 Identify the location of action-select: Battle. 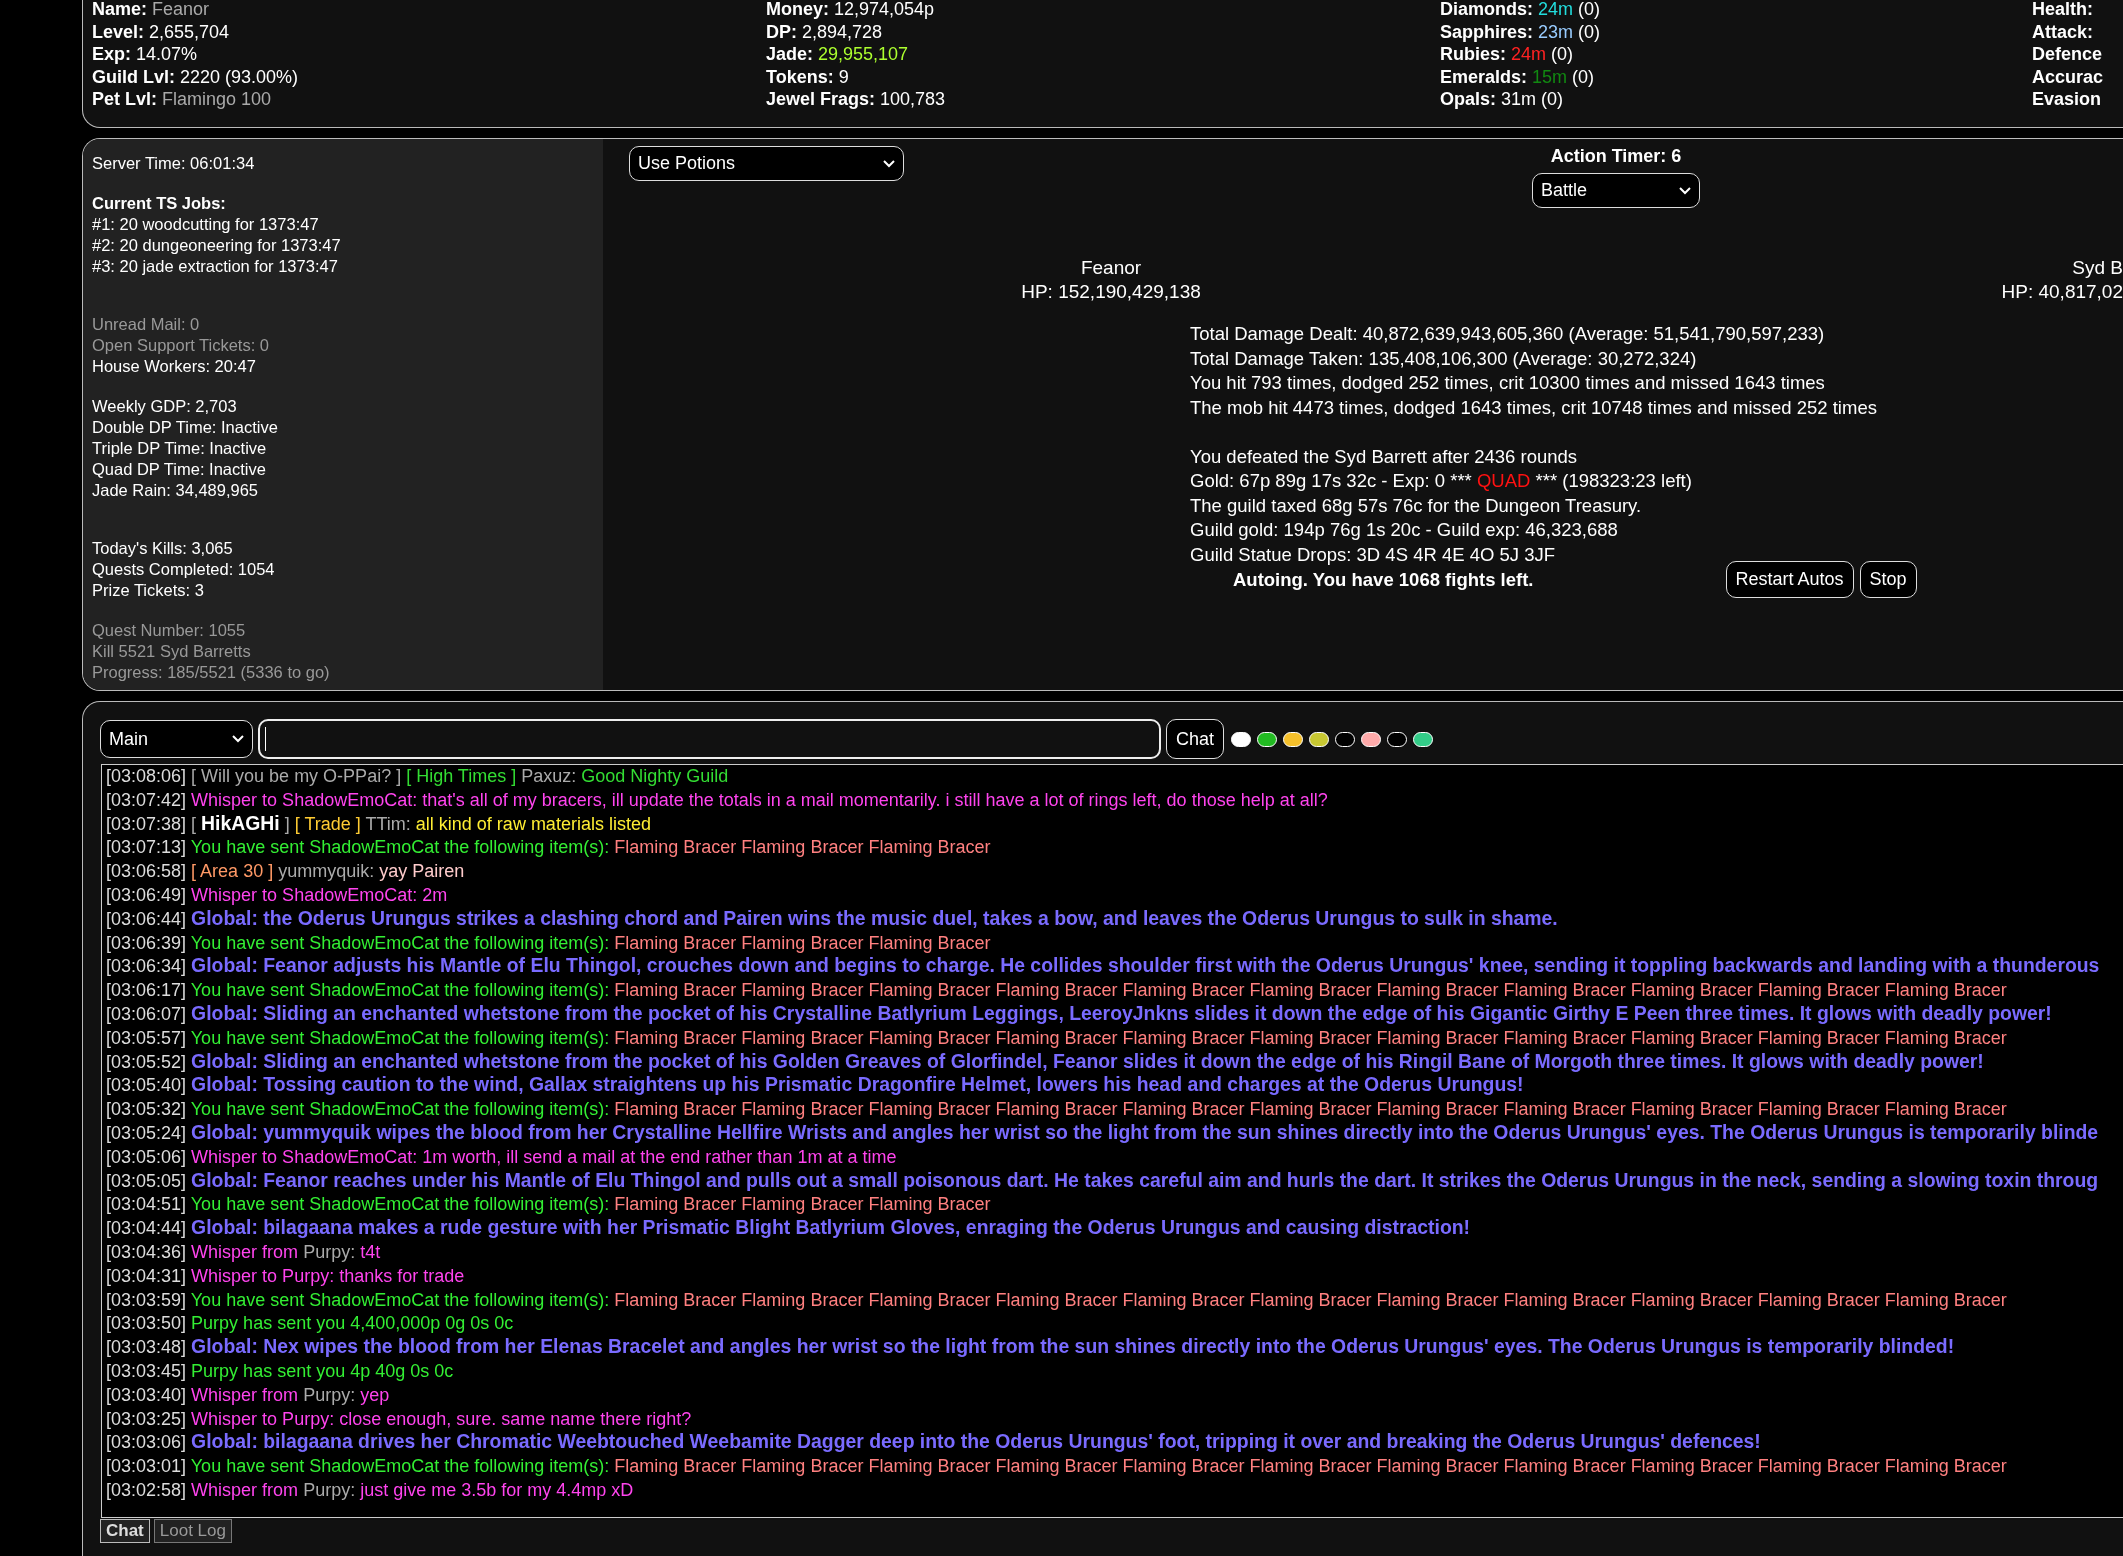
(1616, 190).